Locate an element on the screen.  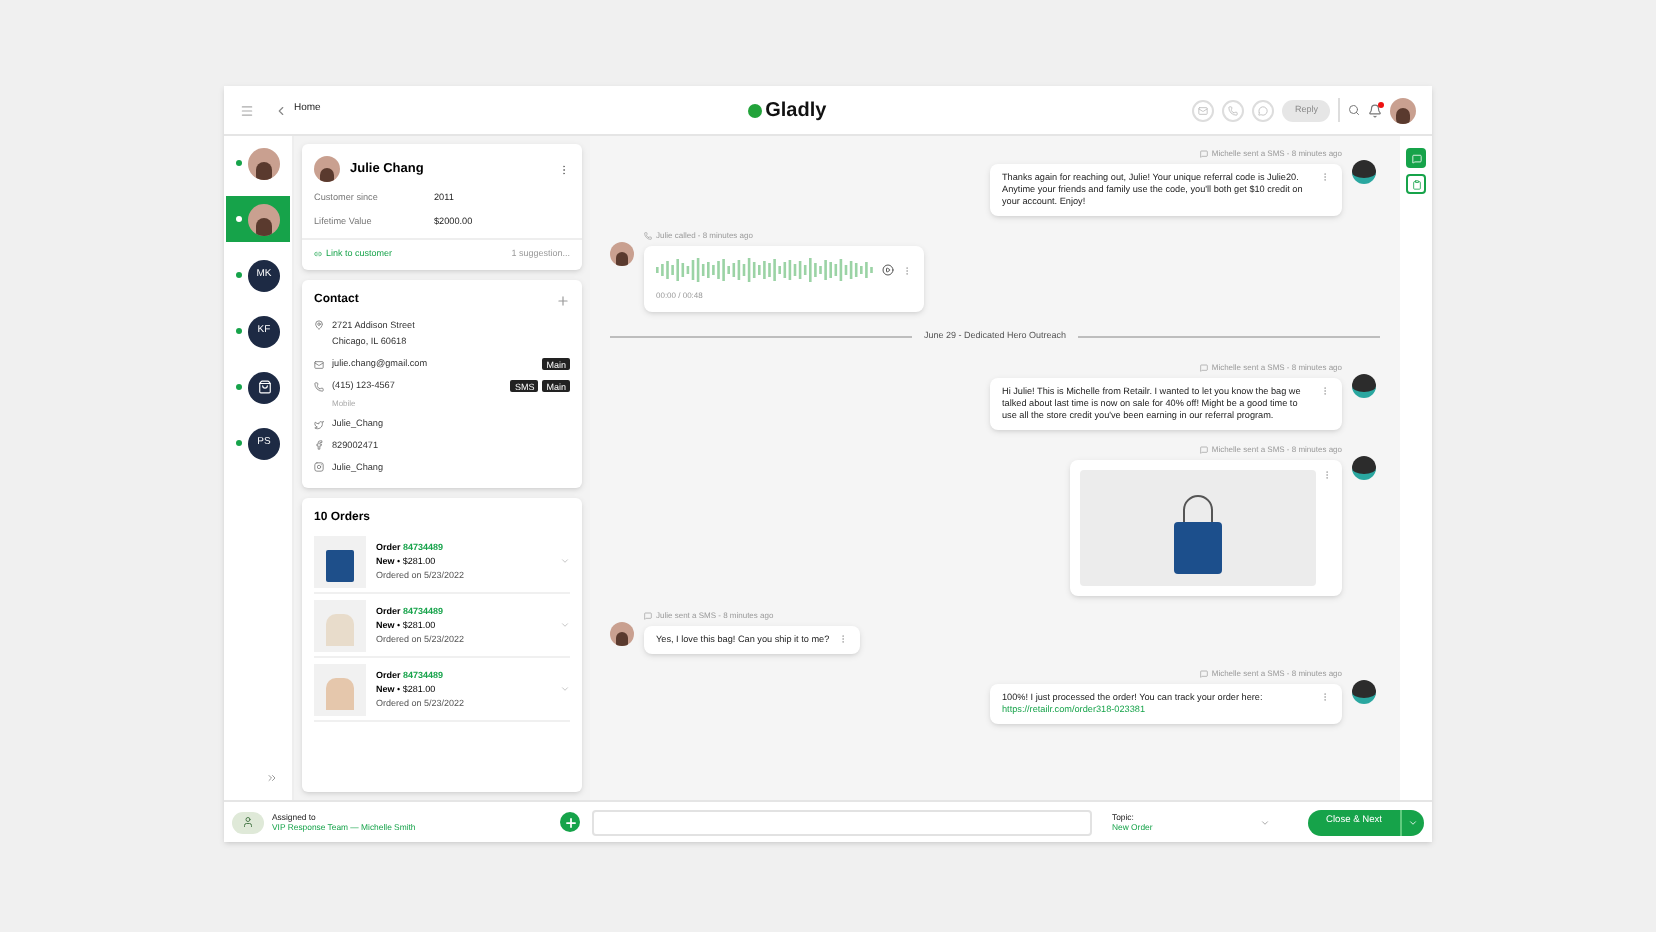
instagram-icon is located at coordinates (319, 467).